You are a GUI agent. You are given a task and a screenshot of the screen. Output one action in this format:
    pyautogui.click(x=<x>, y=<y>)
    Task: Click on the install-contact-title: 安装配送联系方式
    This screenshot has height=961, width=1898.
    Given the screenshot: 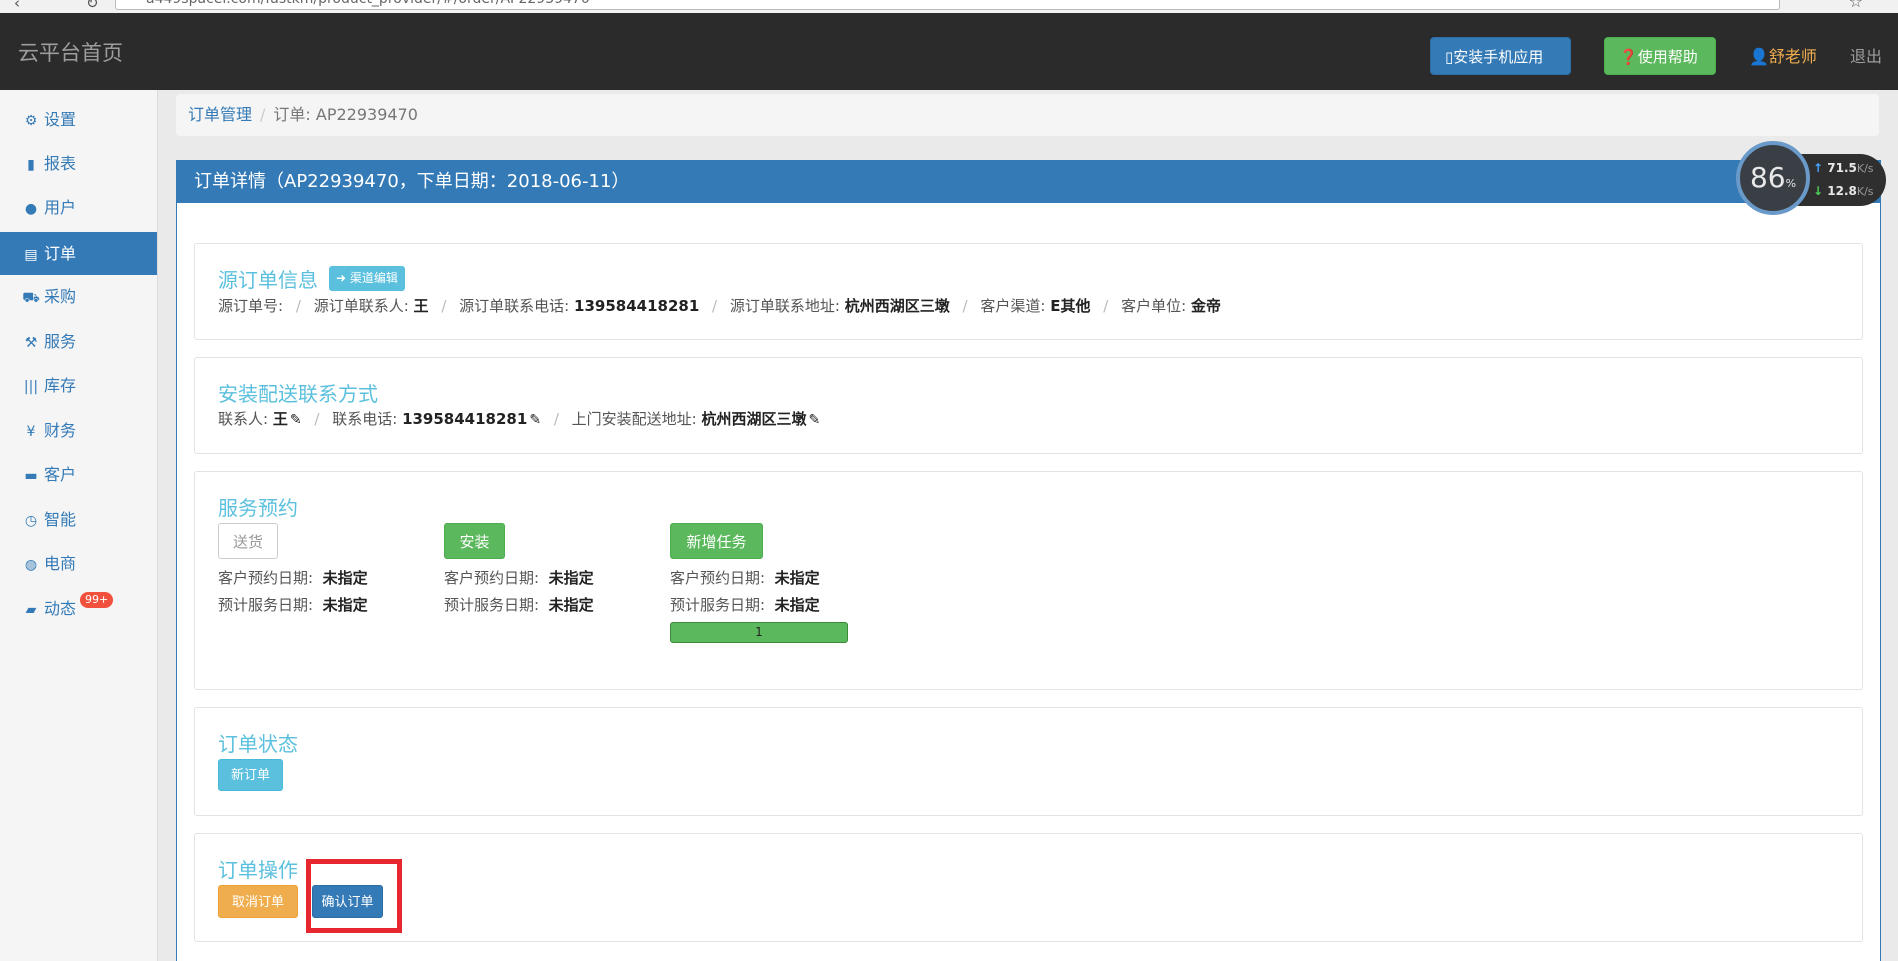 What is the action you would take?
    pyautogui.click(x=298, y=394)
    